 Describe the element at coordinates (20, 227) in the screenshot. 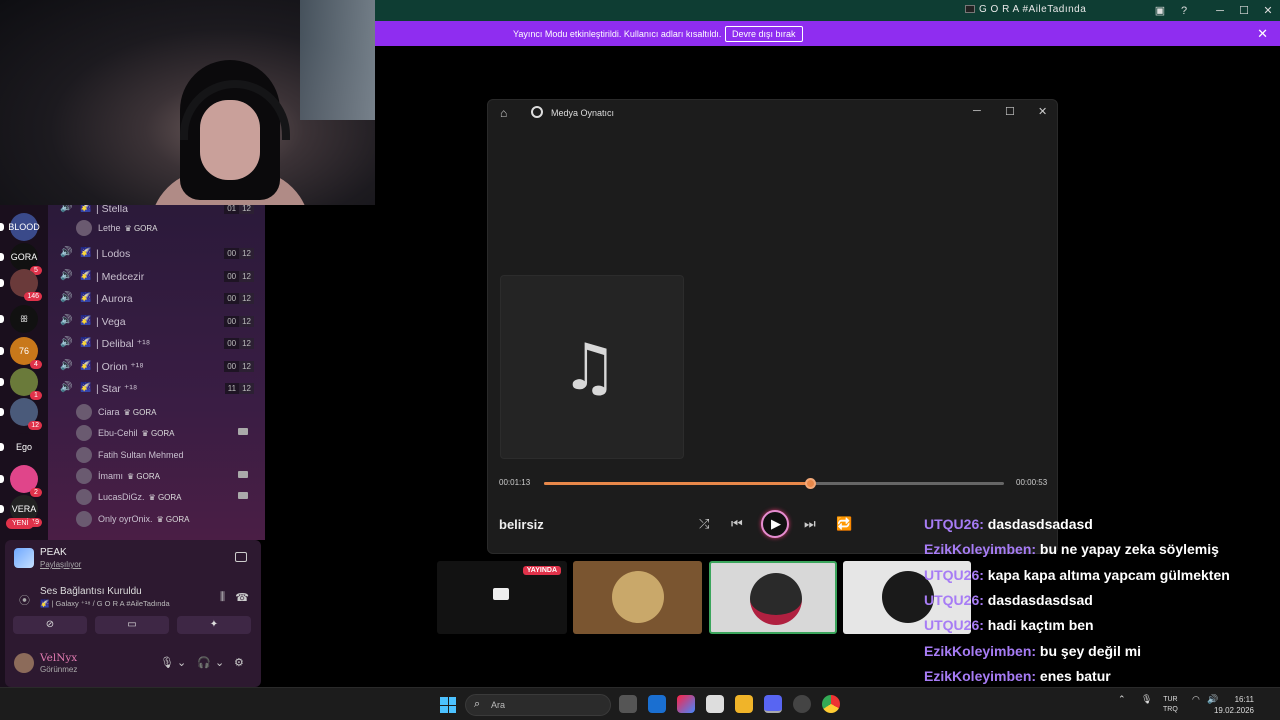

I see `server-icon: BLOOD` at that location.